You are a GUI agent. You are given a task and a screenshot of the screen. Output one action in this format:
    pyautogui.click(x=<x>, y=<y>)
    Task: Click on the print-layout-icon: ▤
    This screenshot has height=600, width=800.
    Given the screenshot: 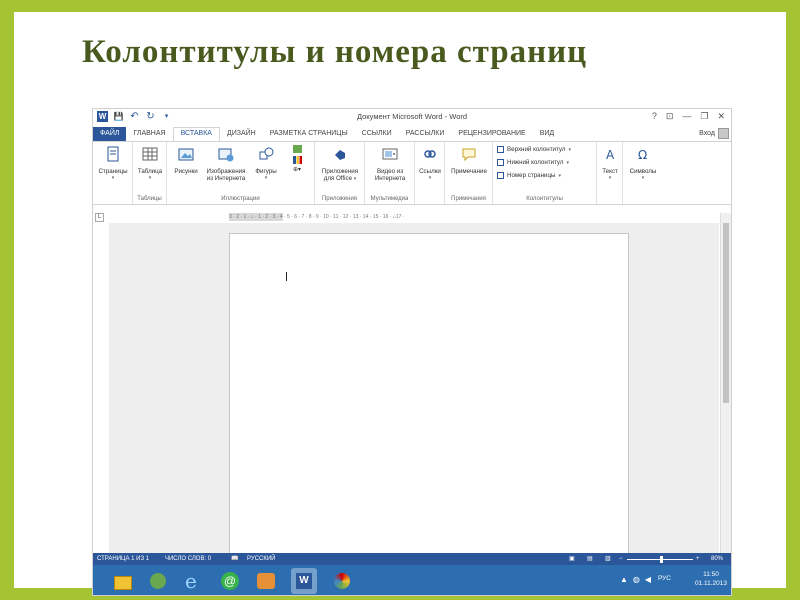 What is the action you would take?
    pyautogui.click(x=590, y=559)
    